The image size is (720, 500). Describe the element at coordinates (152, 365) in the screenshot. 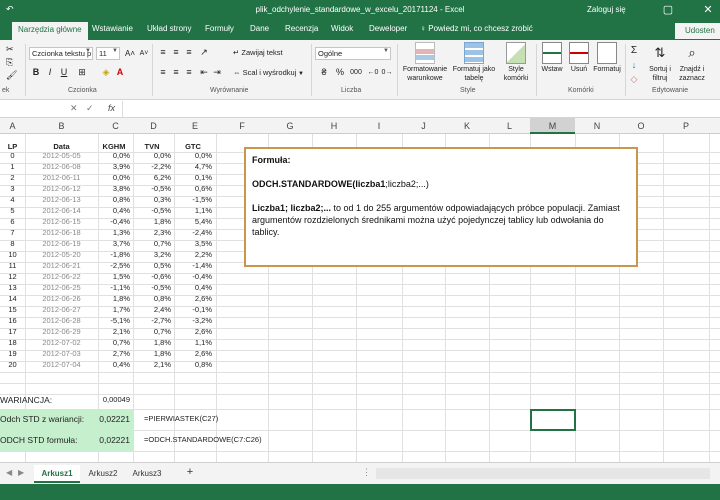

I see `table-cell-tvn: 2,1%` at that location.